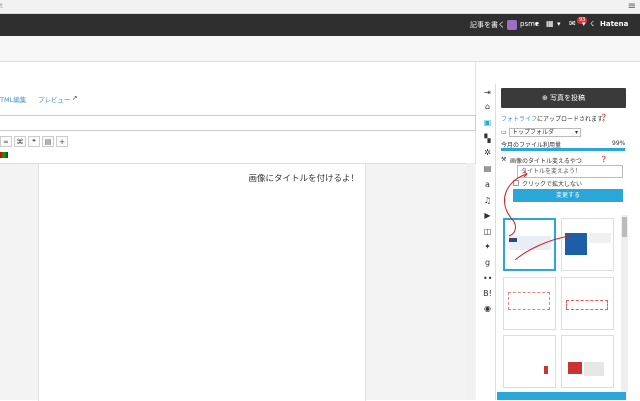 The height and width of the screenshot is (401, 640). Describe the element at coordinates (572, 23) in the screenshot. I see `notification-icon: ✉` at that location.